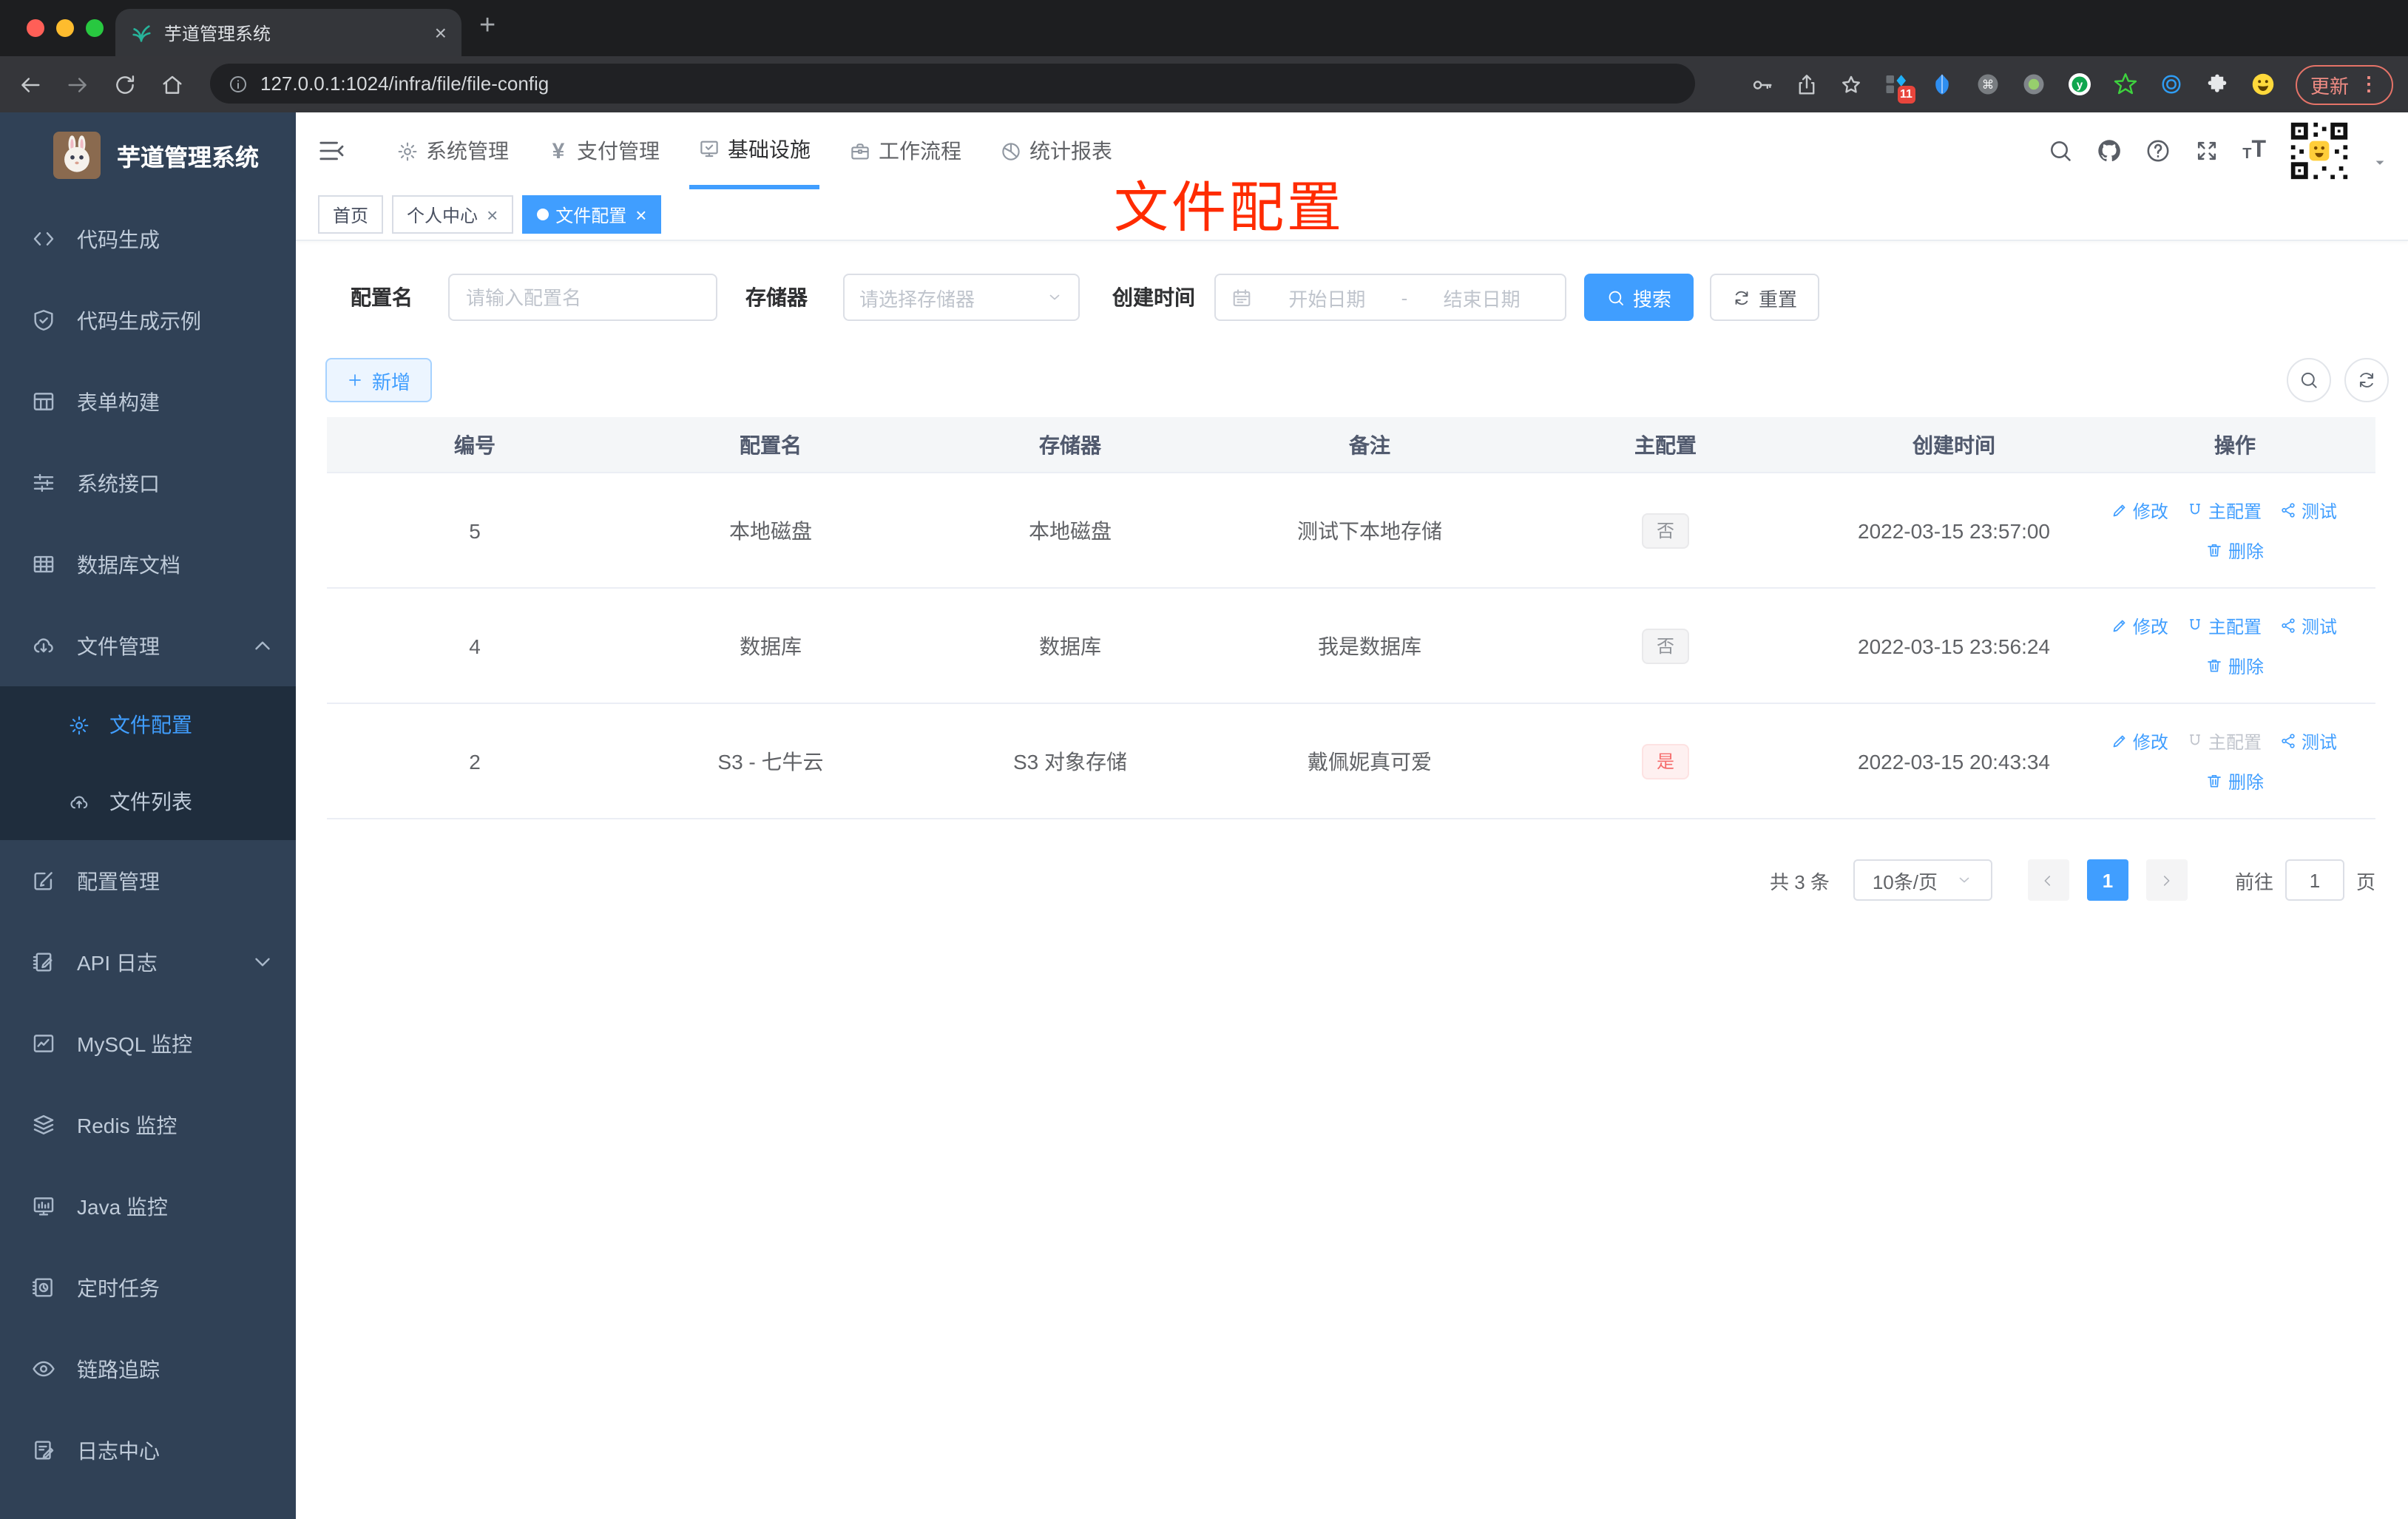 This screenshot has height=1519, width=2408. Describe the element at coordinates (618, 151) in the screenshot. I see `topnav-item-label: 支付管理` at that location.